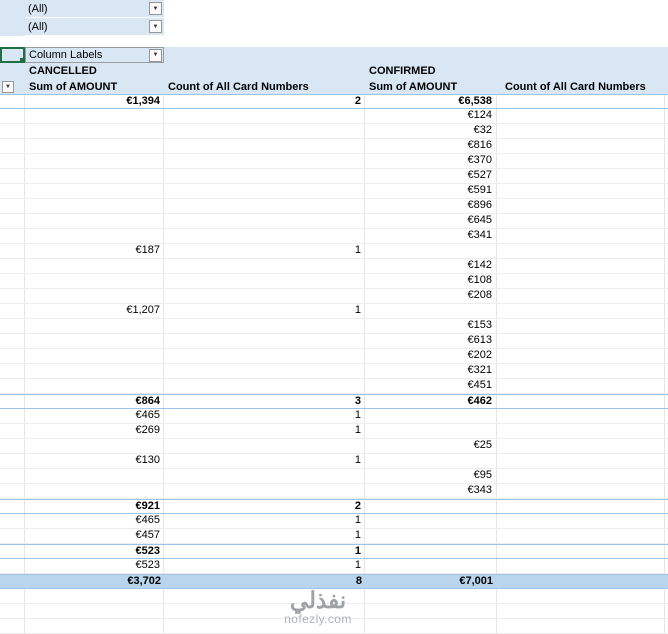 The image size is (668, 634). Describe the element at coordinates (431, 581) in the screenshot. I see `cell-confirmed-sum: €7,001` at that location.